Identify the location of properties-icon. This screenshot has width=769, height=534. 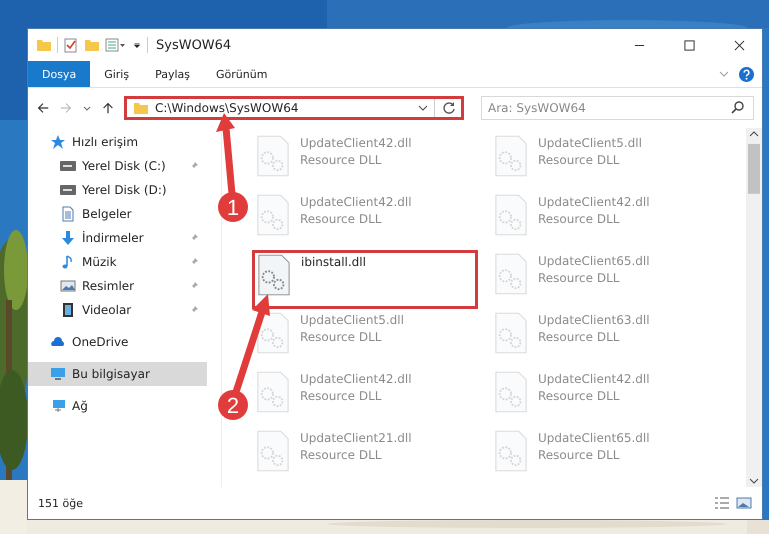
(71, 45).